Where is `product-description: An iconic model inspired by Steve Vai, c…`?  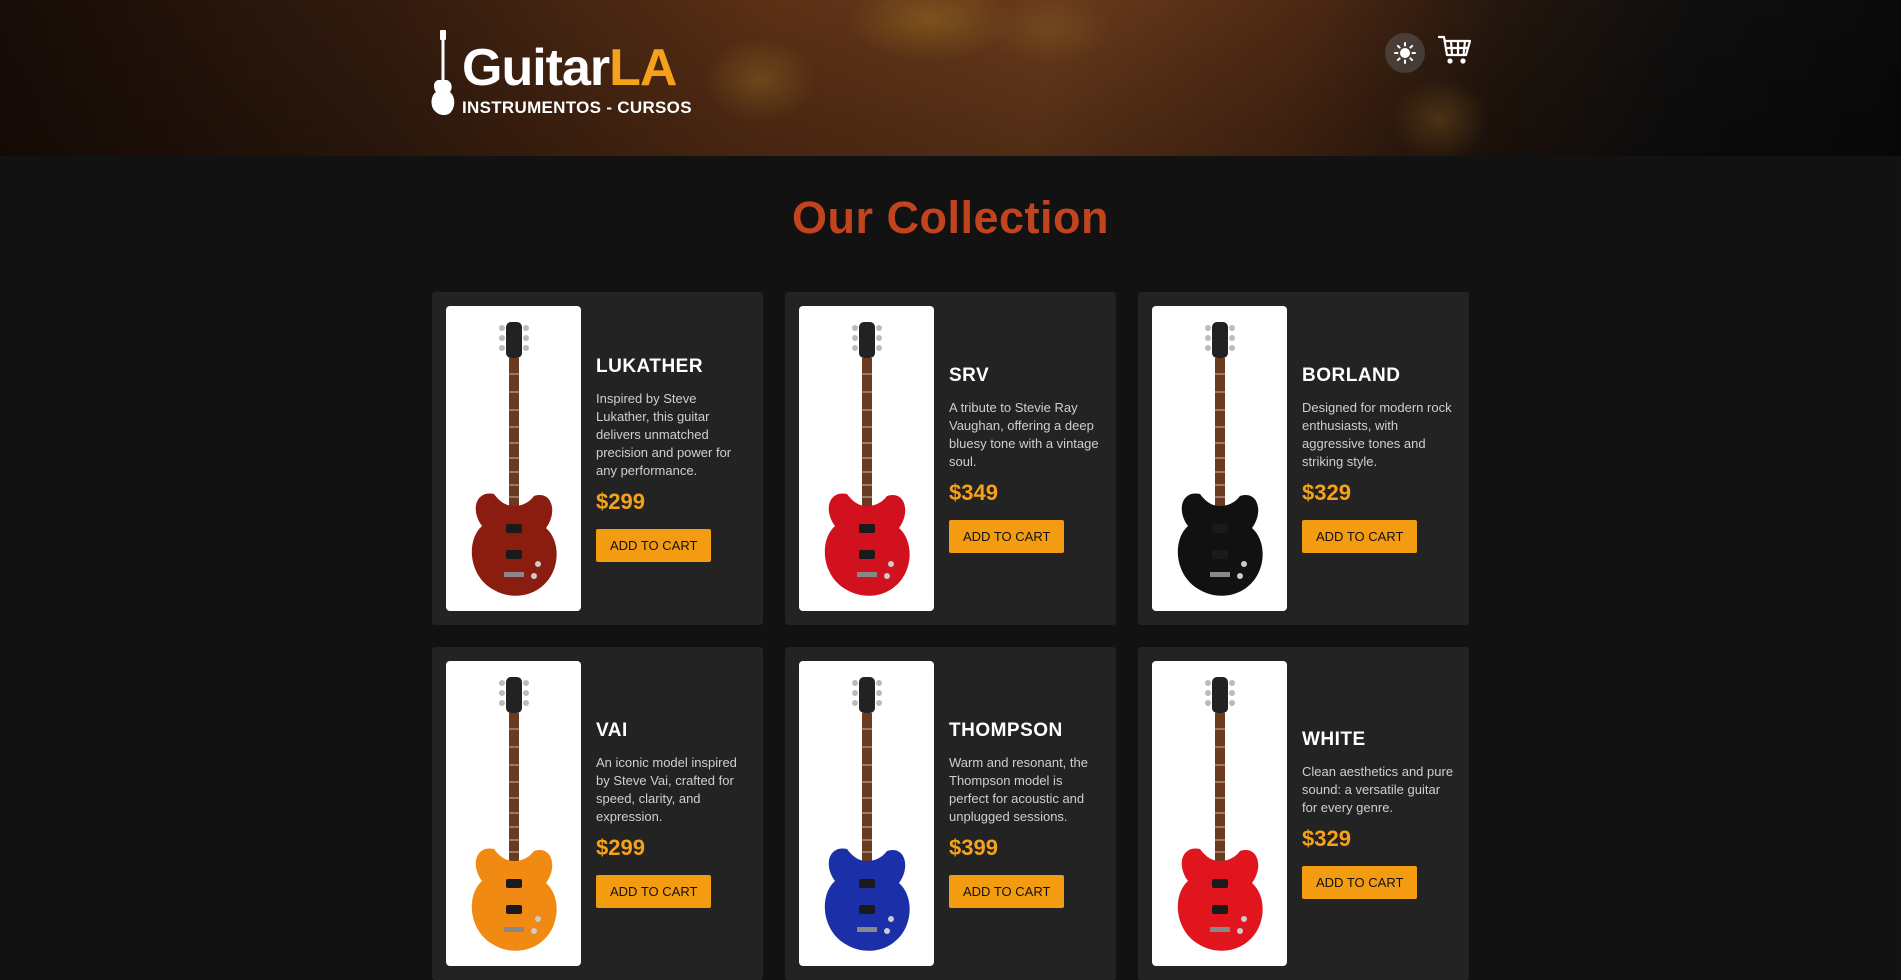 product-description: An iconic model inspired by Steve Vai, c… is located at coordinates (666, 789).